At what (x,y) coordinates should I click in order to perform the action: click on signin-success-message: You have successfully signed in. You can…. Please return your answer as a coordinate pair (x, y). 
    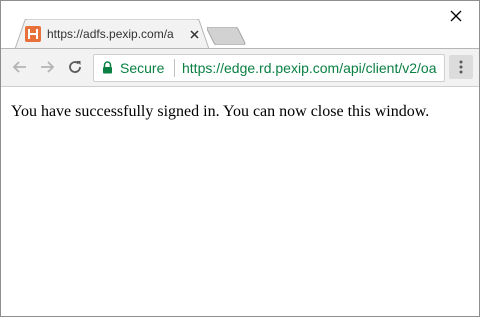
    Looking at the image, I should click on (220, 111).